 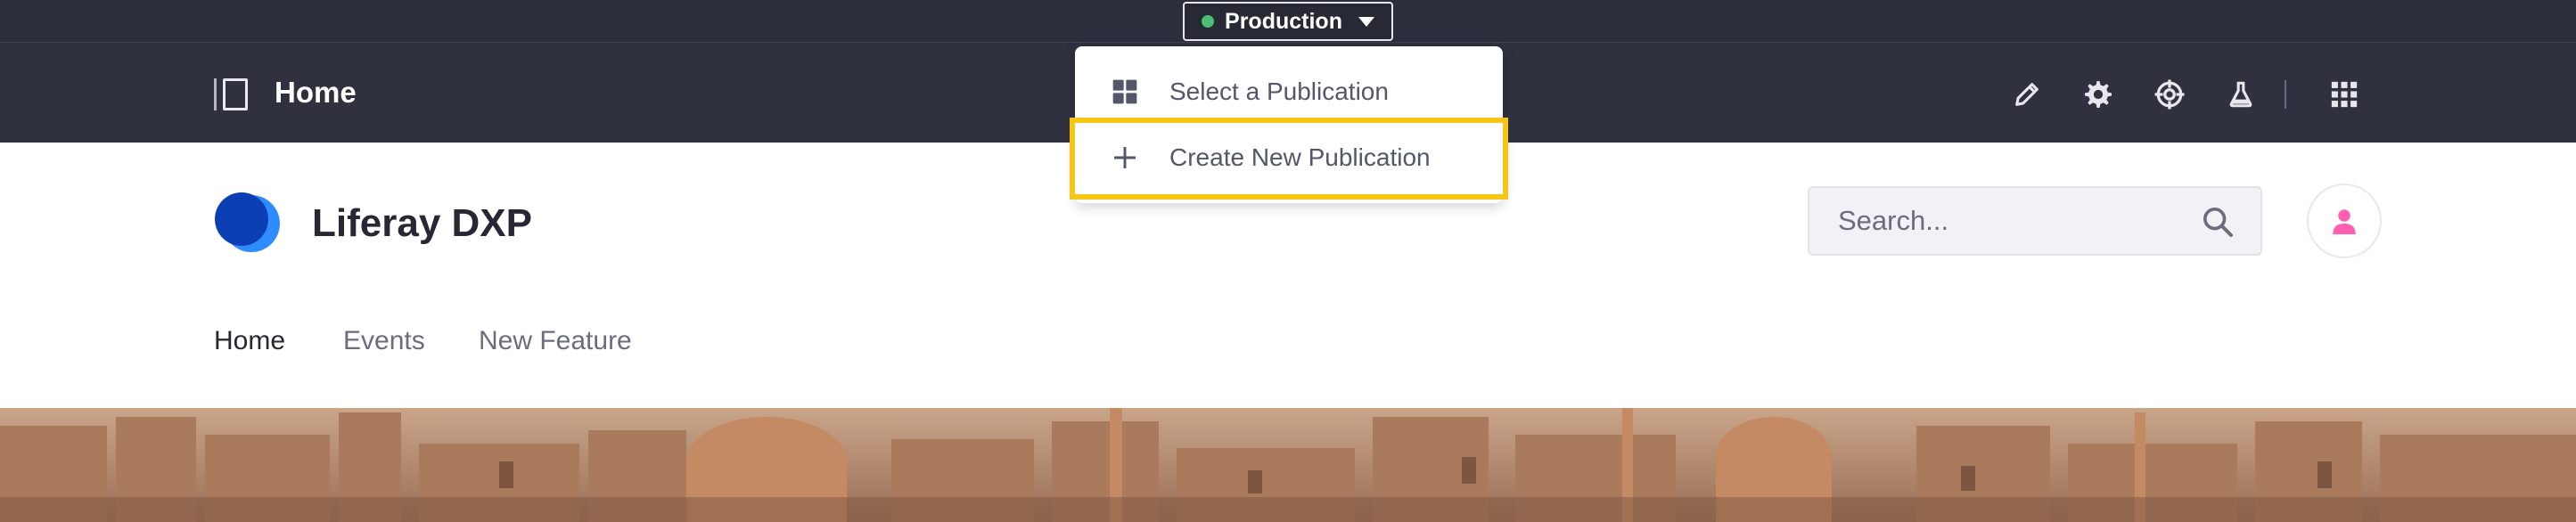 I want to click on grid-icon, so click(x=1125, y=91).